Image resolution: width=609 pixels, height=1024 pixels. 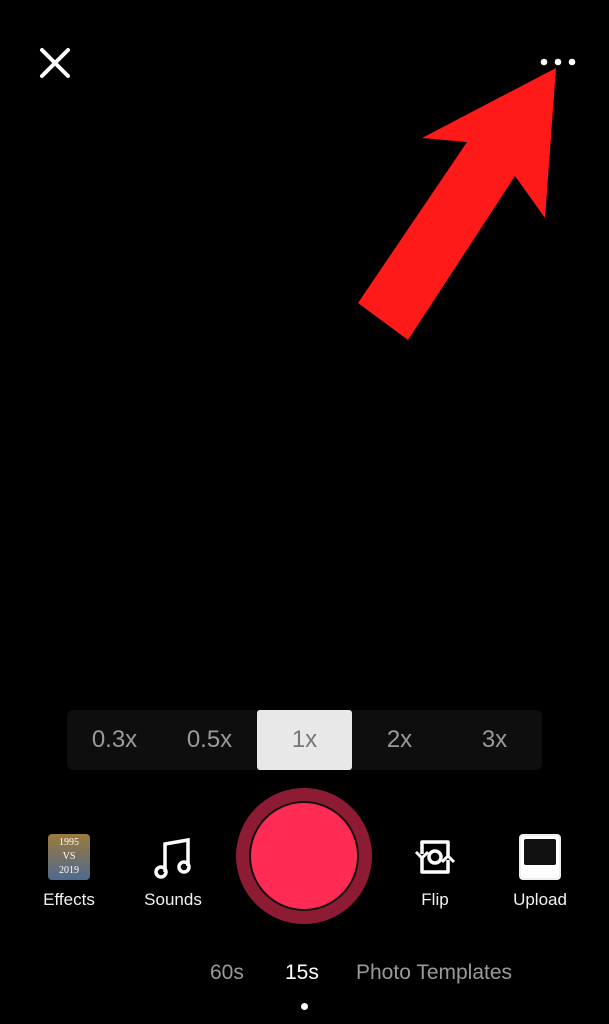 What do you see at coordinates (540, 857) in the screenshot?
I see `upload-thumbnail` at bounding box center [540, 857].